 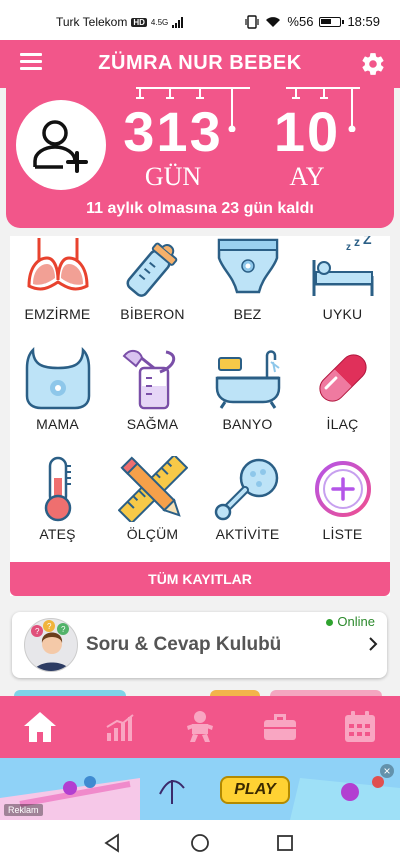 What do you see at coordinates (342, 534) in the screenshot?
I see `activity-label: LİSTE` at bounding box center [342, 534].